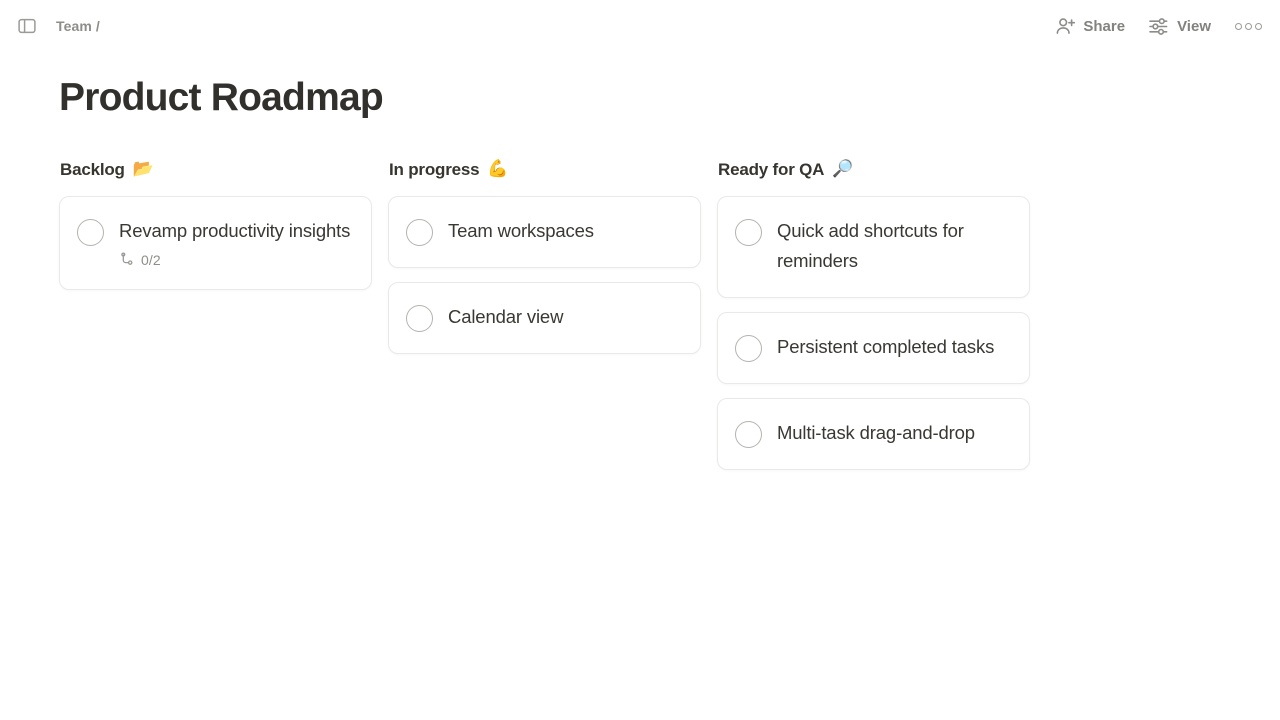 The height and width of the screenshot is (720, 1280). I want to click on magnifying-glass-emoji: 🔎, so click(843, 168).